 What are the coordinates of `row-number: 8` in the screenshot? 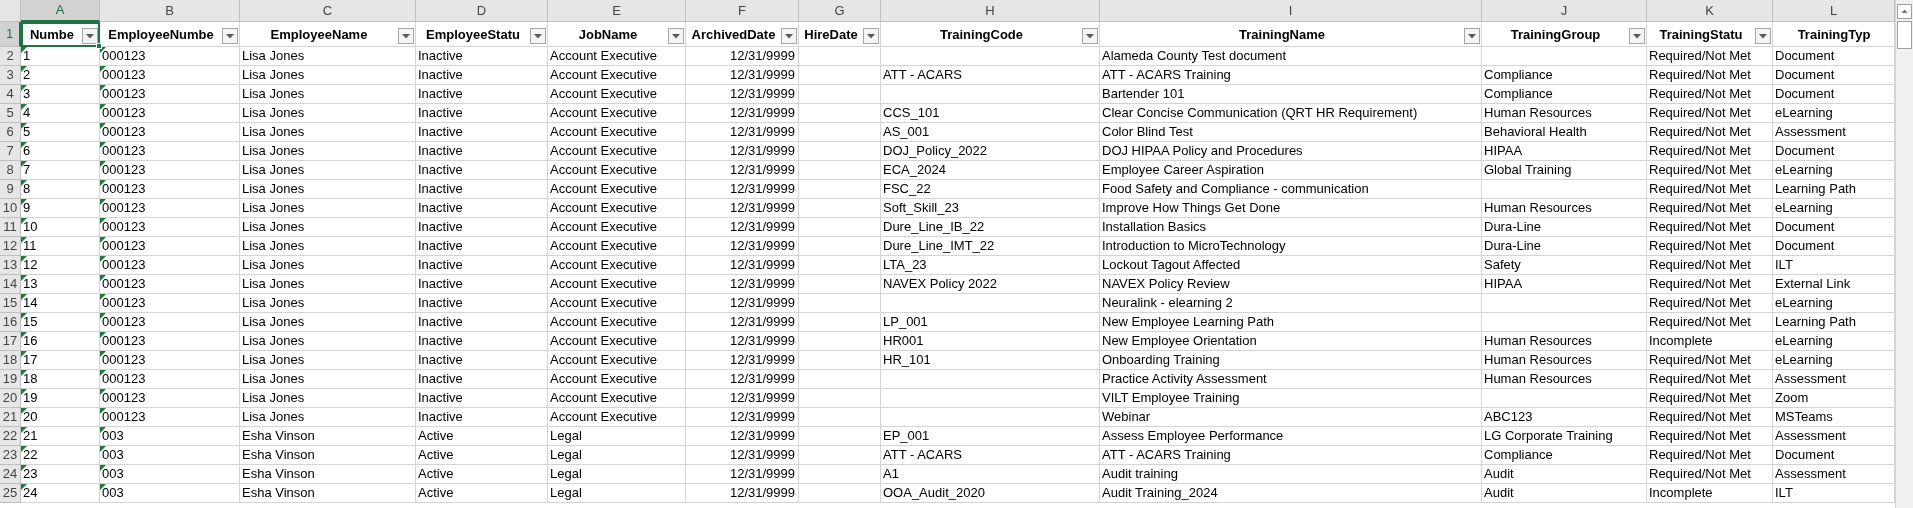 It's located at (10, 170).